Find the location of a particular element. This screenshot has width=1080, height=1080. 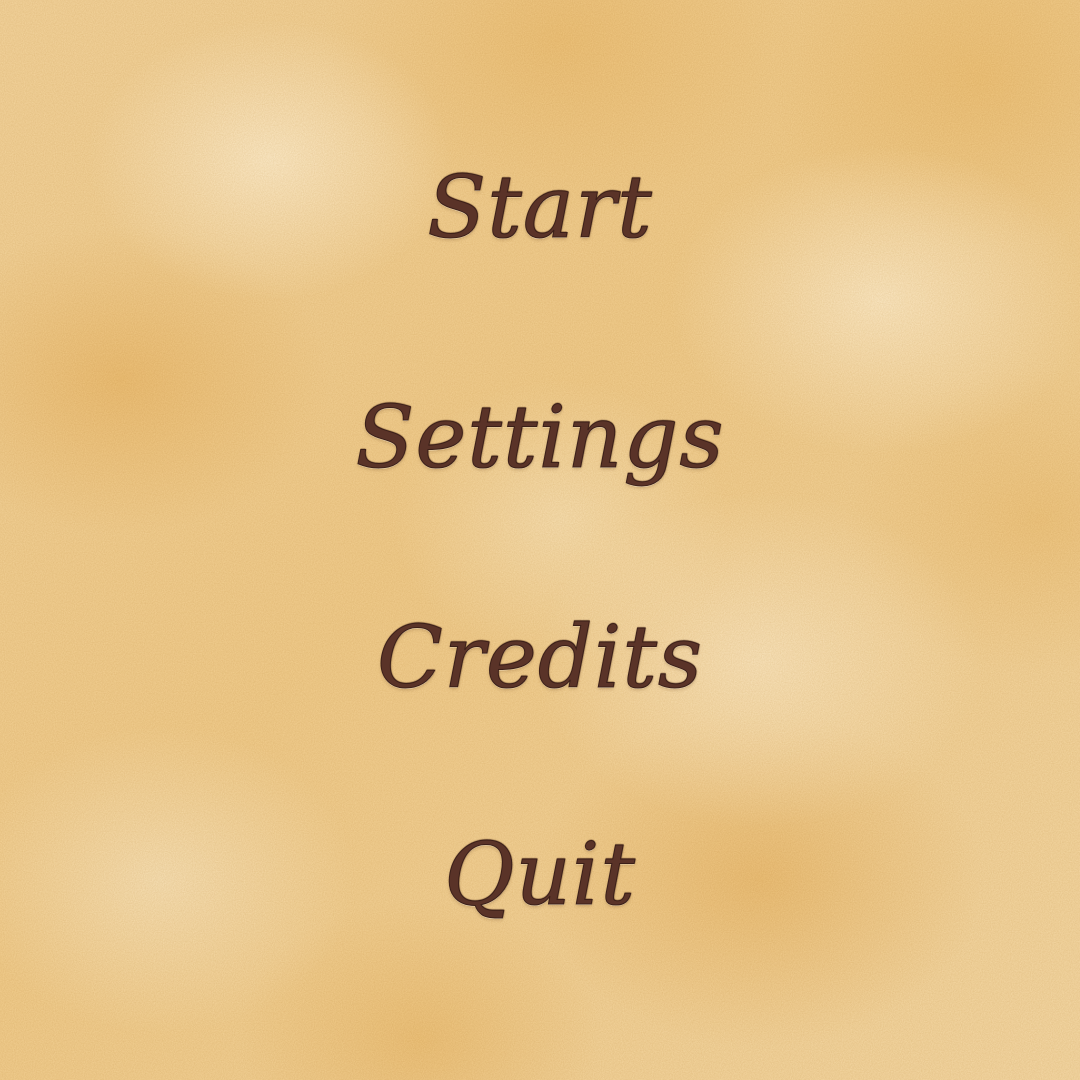

quit-button: Quit is located at coordinates (540, 875).